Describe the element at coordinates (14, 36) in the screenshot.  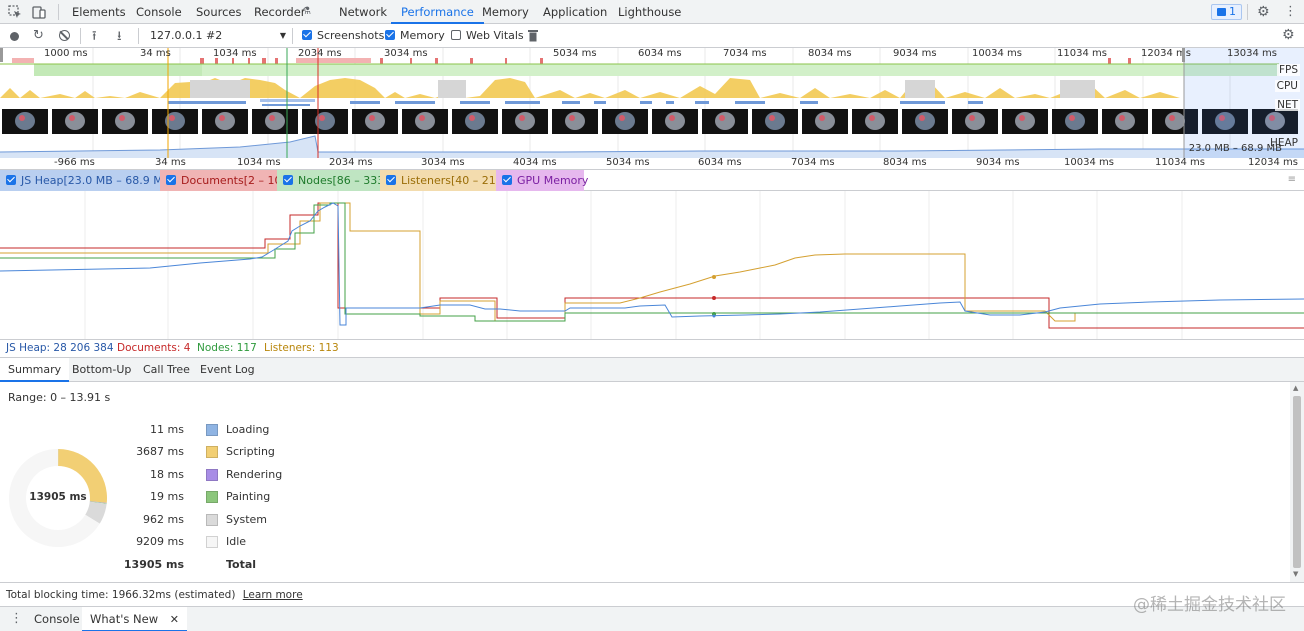
I see `record-icon` at that location.